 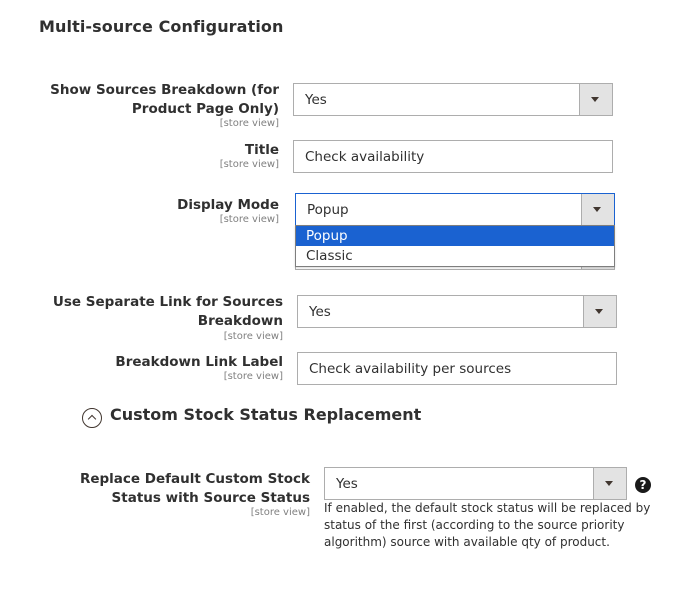 I want to click on section-title: Multi-source Configuration, so click(x=161, y=26).